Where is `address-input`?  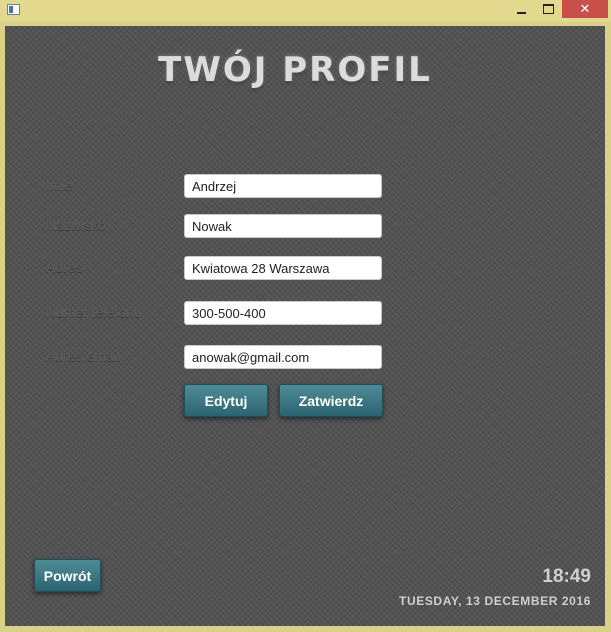 address-input is located at coordinates (283, 268).